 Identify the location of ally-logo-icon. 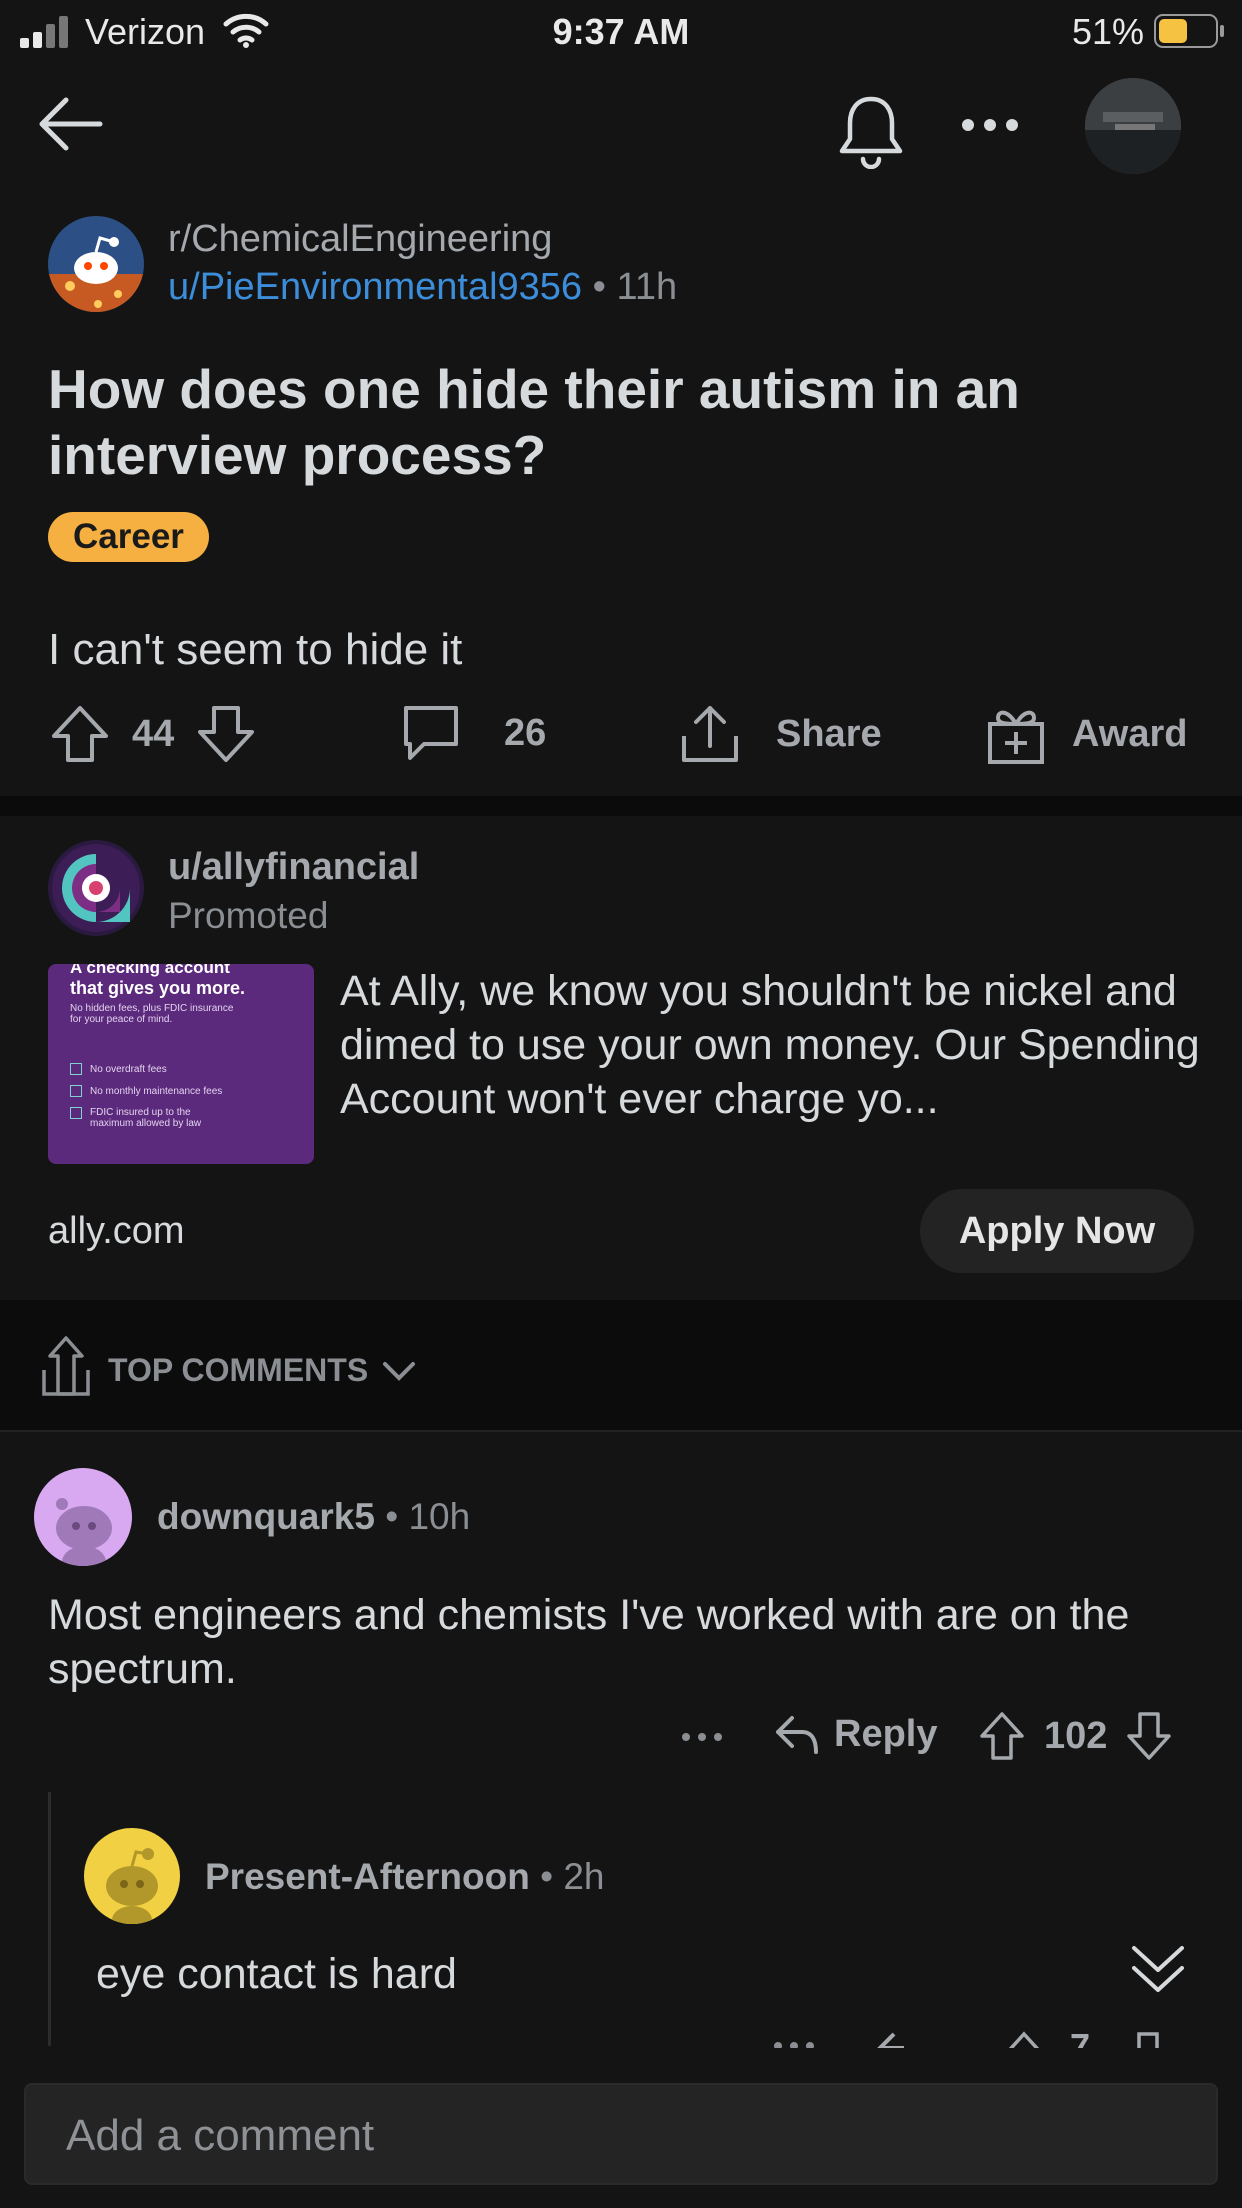
(96, 888).